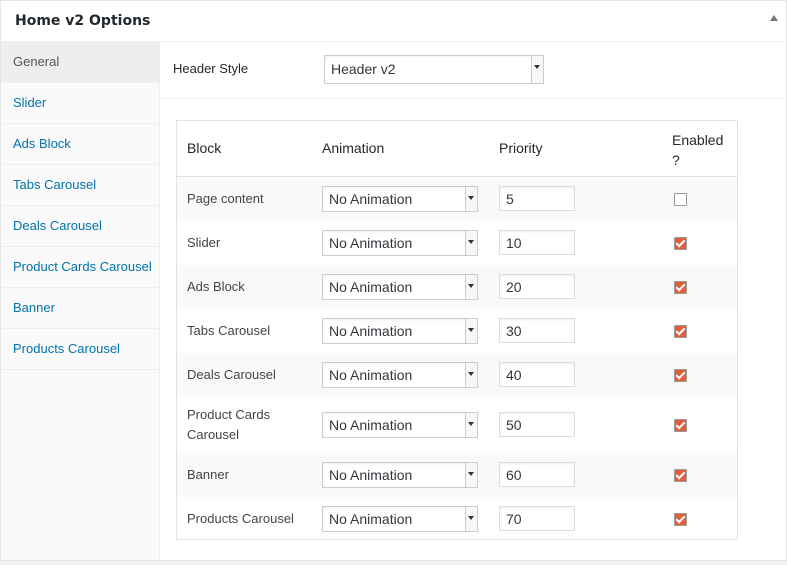  Describe the element at coordinates (80, 144) in the screenshot. I see `sidebar-item-ads-block: Ads Block` at that location.